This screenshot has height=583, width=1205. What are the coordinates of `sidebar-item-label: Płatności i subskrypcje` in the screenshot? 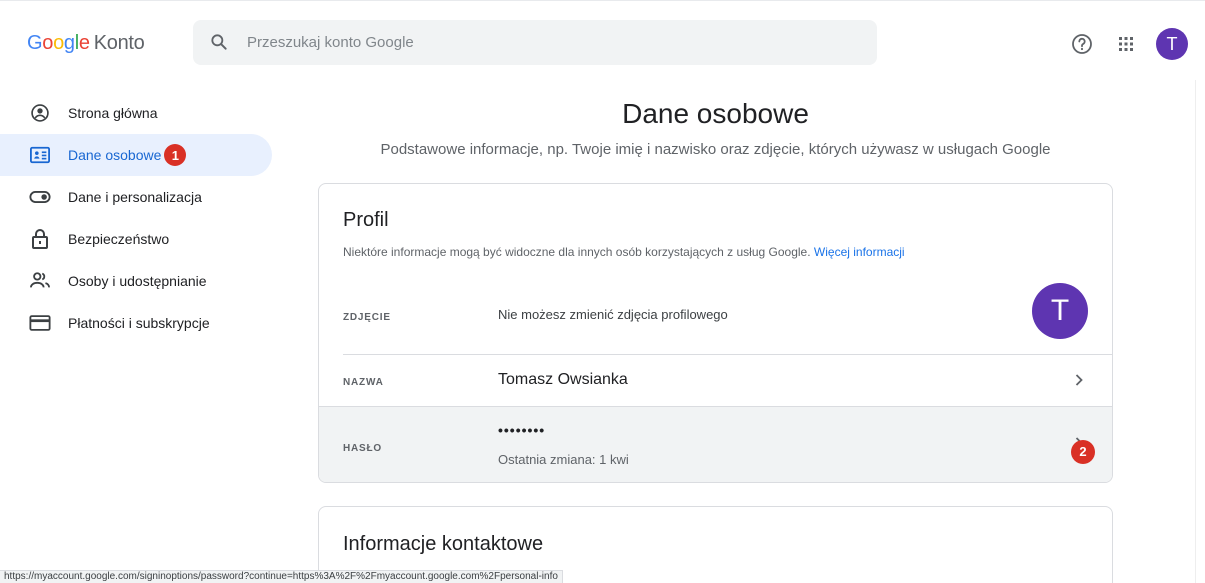 It's located at (139, 323).